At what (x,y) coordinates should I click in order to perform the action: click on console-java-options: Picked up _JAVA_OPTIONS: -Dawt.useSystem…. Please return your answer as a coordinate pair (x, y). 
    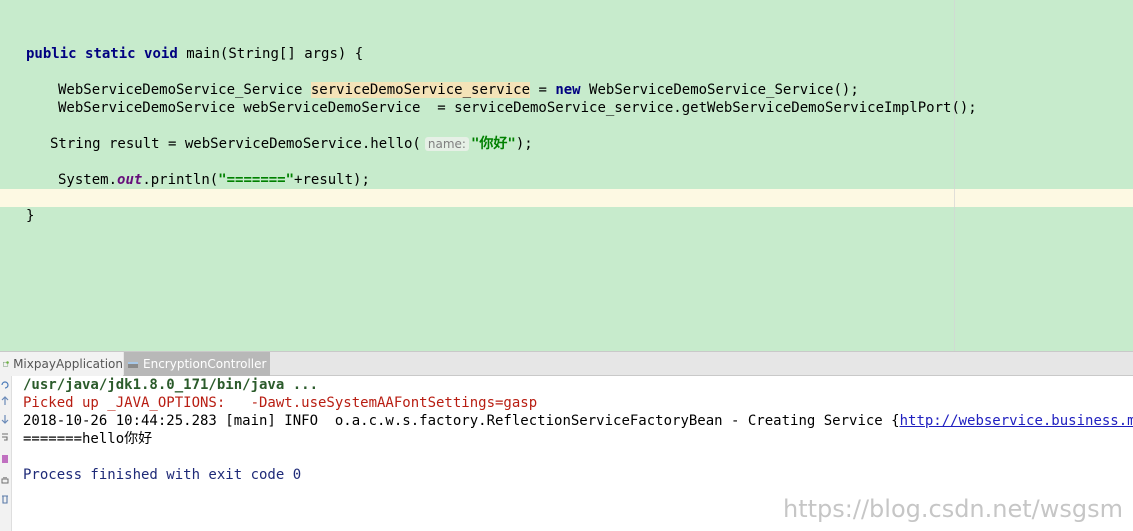
    Looking at the image, I should click on (280, 403).